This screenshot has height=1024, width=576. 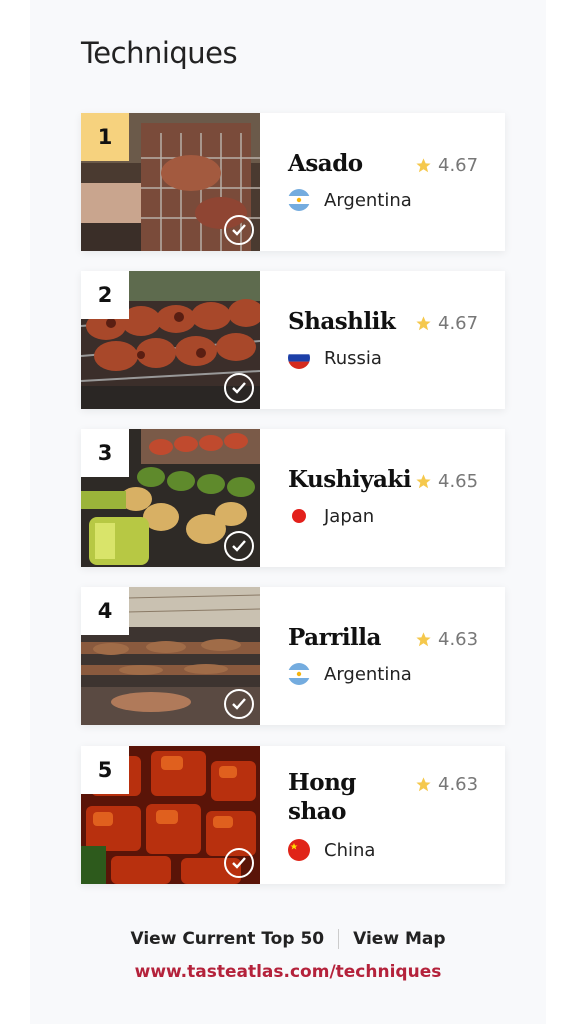 I want to click on dish-image: 1, so click(x=170, y=182).